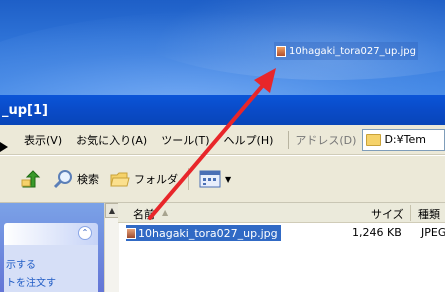 Image resolution: width=445 pixels, height=292 pixels. What do you see at coordinates (112, 210) in the screenshot?
I see `scroll-up-arrow-icon: ▲` at bounding box center [112, 210].